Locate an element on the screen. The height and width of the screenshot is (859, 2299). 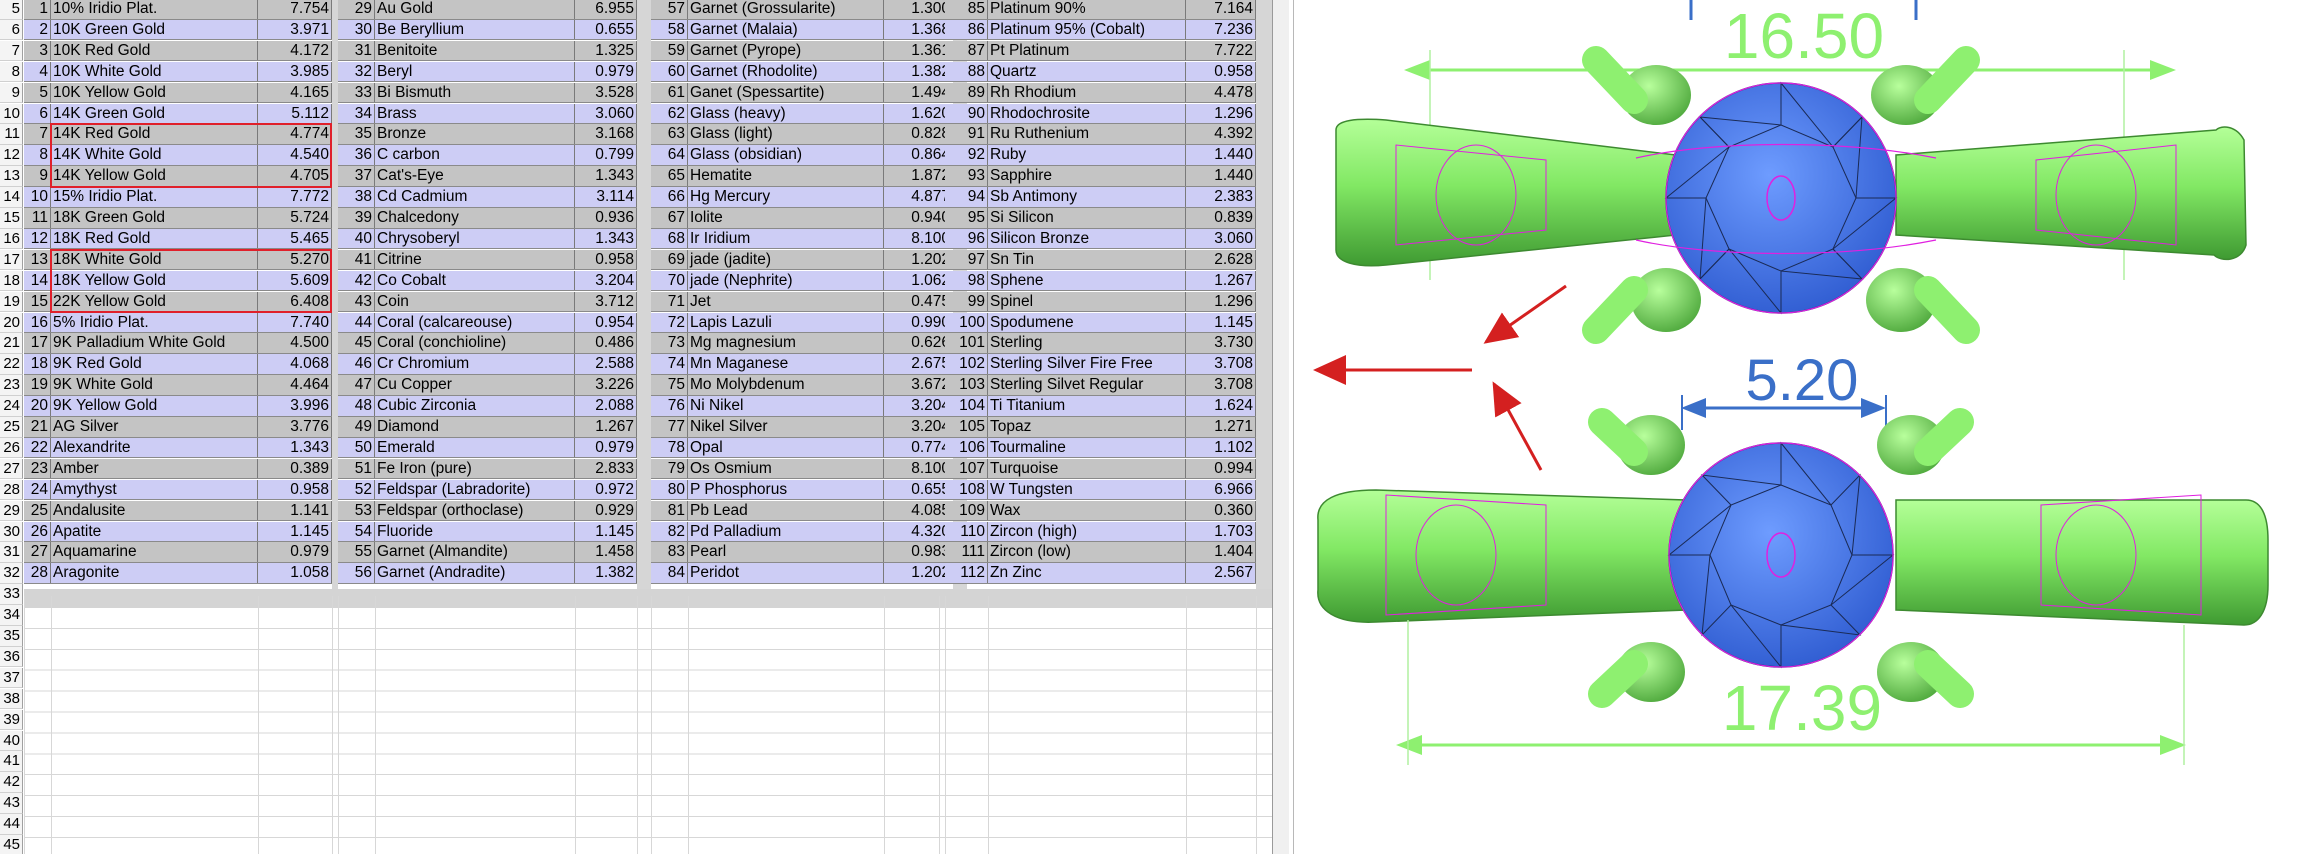
density-cell: 1.382 is located at coordinates (918, 71).